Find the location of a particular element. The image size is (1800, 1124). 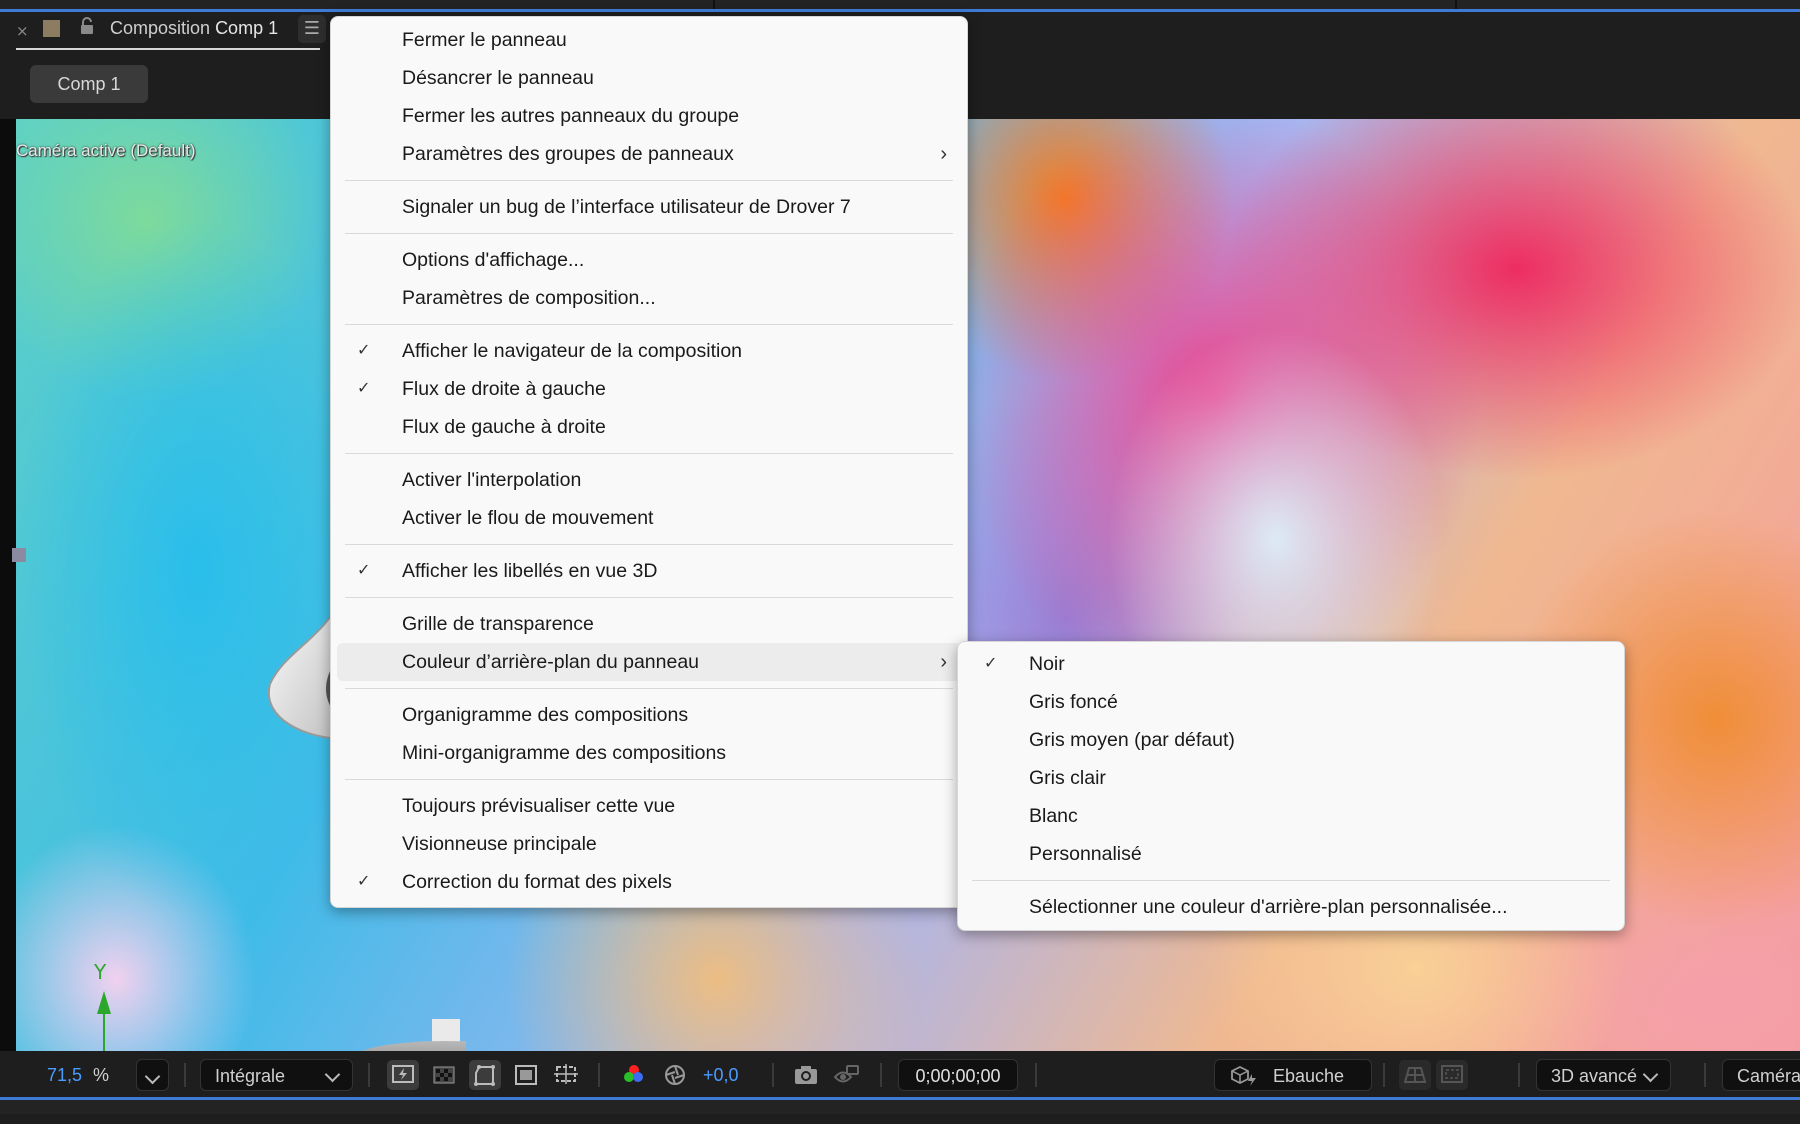

menu-item: Organigramme des compositions is located at coordinates (649, 715).